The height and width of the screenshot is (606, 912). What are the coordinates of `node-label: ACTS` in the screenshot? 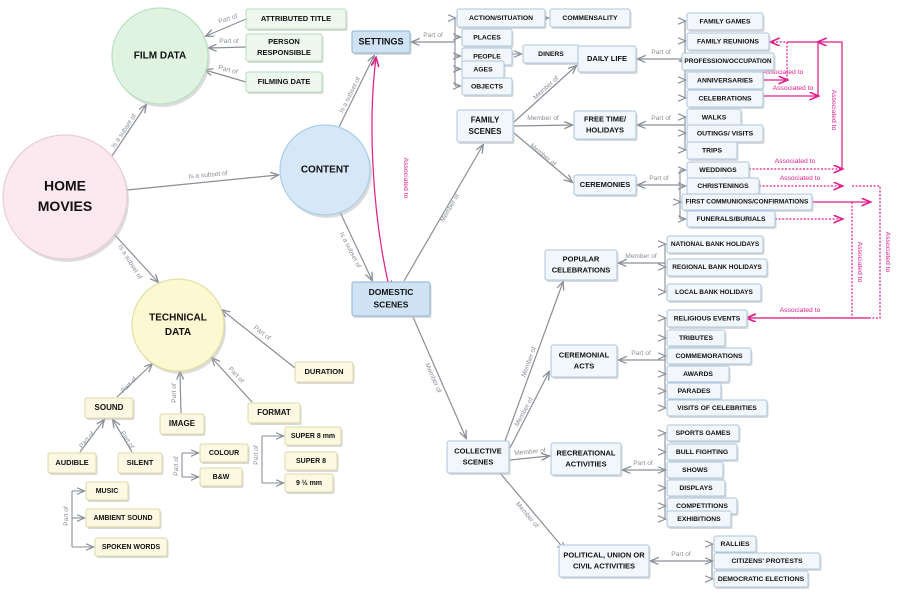 It's located at (584, 365).